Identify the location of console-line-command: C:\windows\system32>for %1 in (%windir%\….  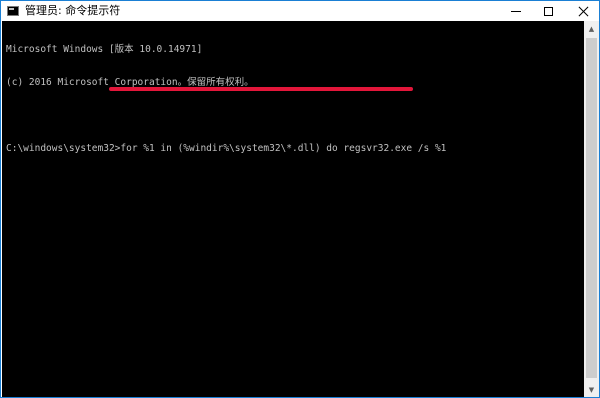
(226, 148).